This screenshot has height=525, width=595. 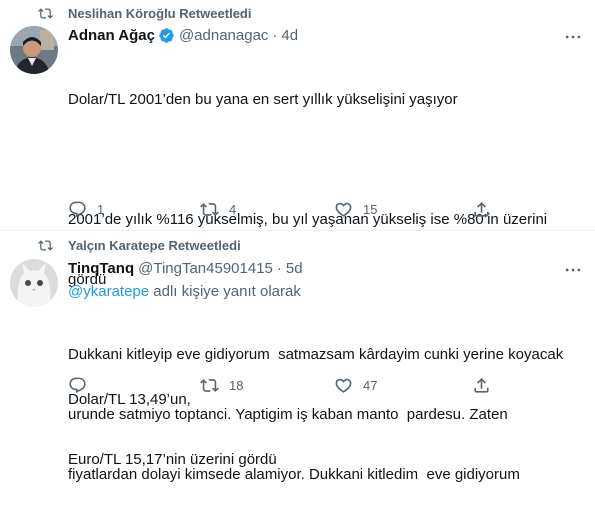 What do you see at coordinates (325, 160) in the screenshot?
I see `tweet-text-line` at bounding box center [325, 160].